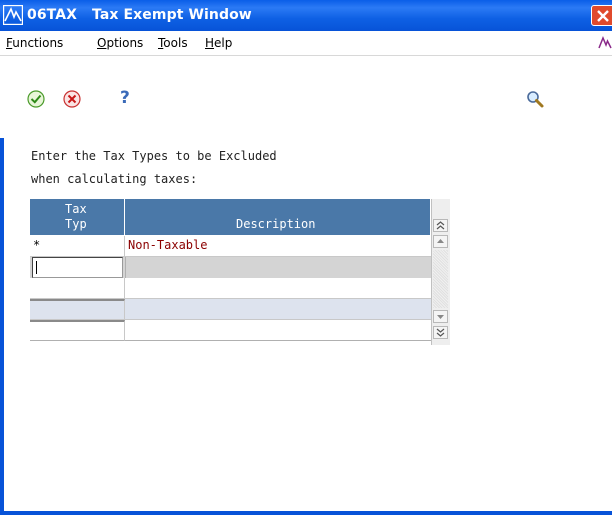  I want to click on text-cursor, so click(36, 267).